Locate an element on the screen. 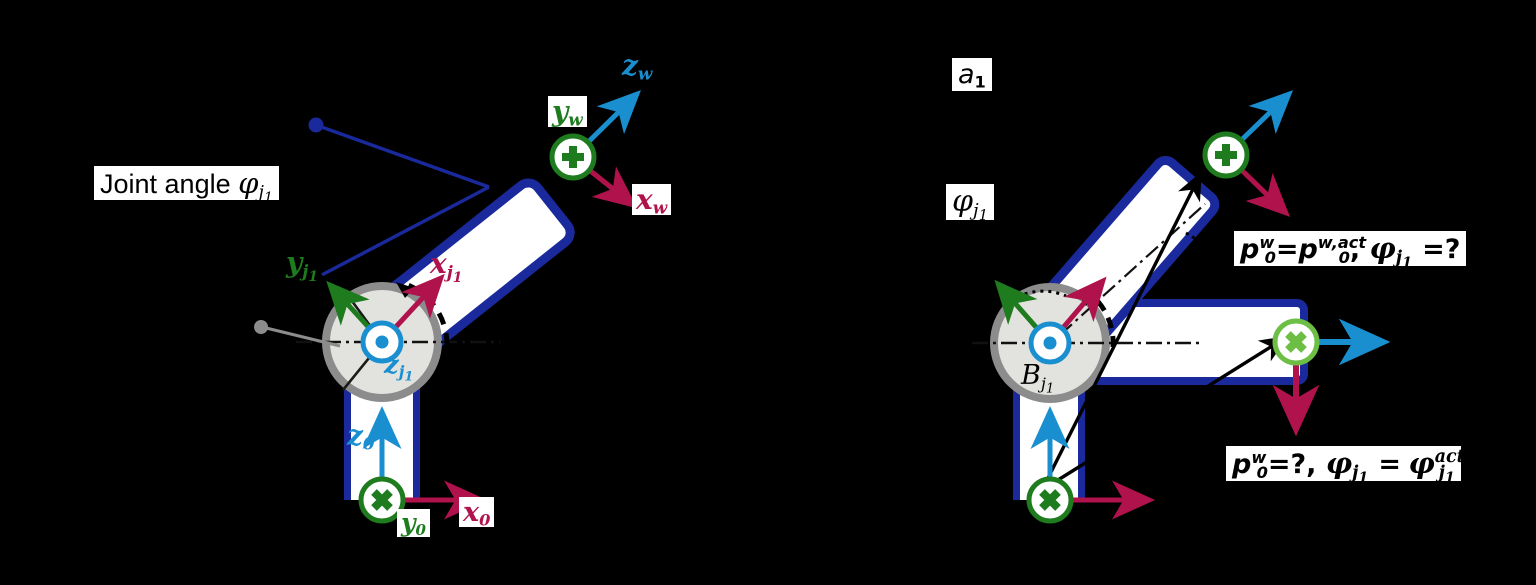 Image resolution: width=1536 pixels, height=585 pixels. case2-rhs-subsub: 1 is located at coordinates (1449, 477).